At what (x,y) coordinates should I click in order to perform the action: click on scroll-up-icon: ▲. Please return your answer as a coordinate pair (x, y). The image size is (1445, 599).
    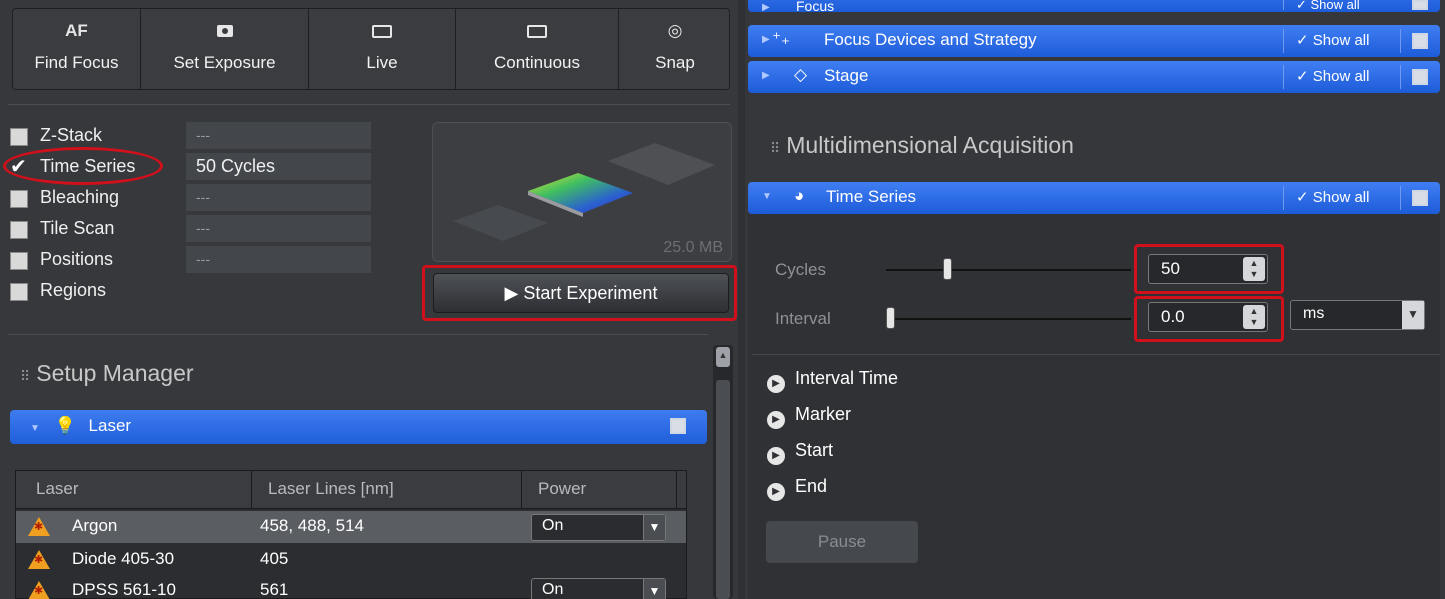
    Looking at the image, I should click on (723, 357).